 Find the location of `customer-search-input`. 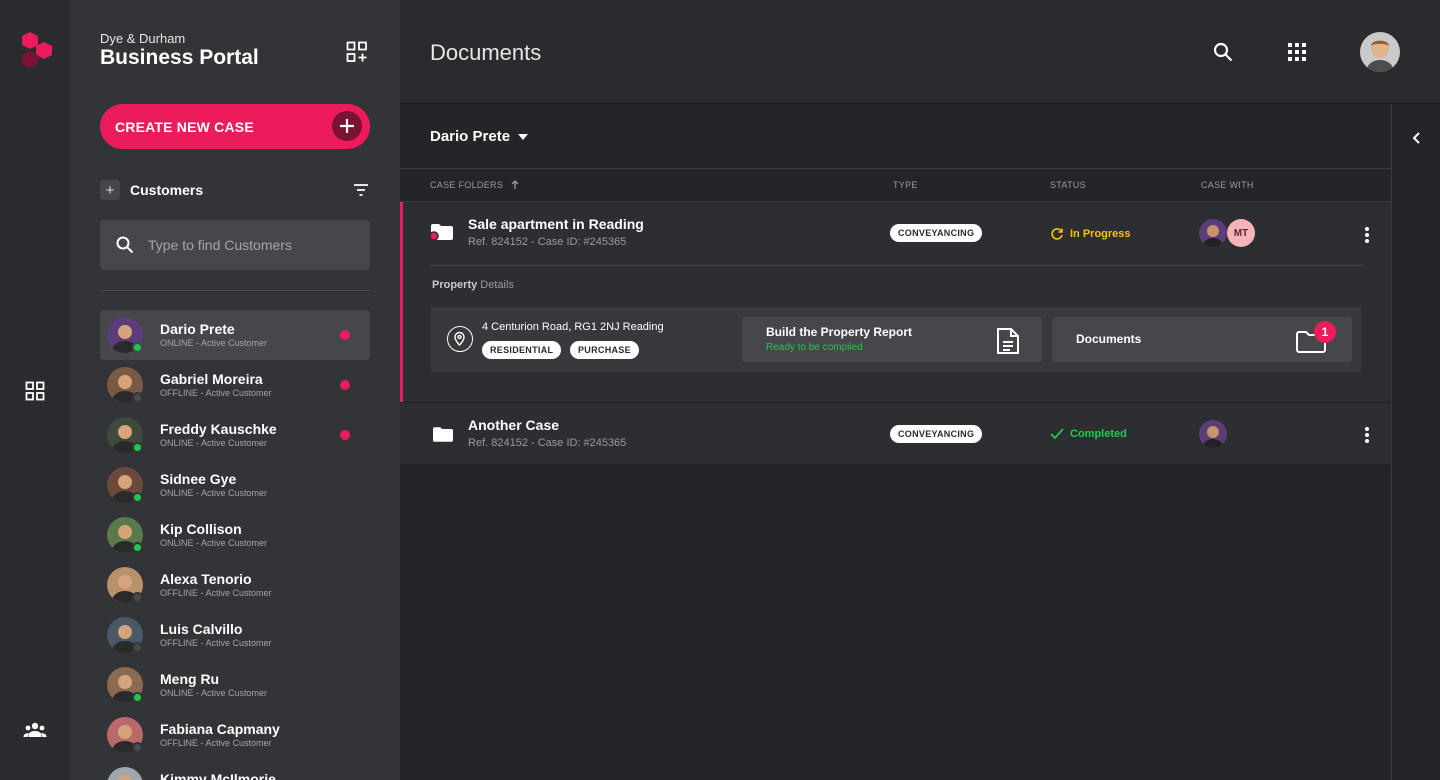

customer-search-input is located at coordinates (253, 245).